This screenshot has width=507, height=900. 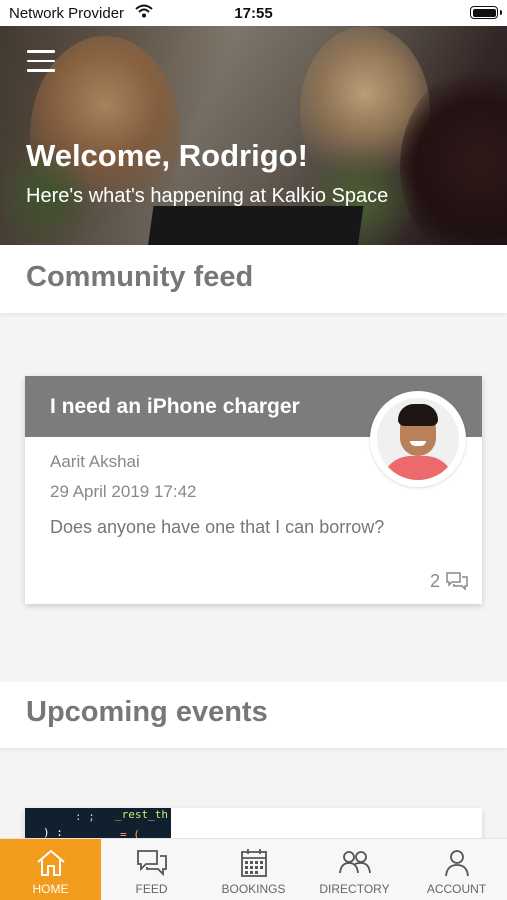 What do you see at coordinates (418, 439) in the screenshot?
I see `author-avatar` at bounding box center [418, 439].